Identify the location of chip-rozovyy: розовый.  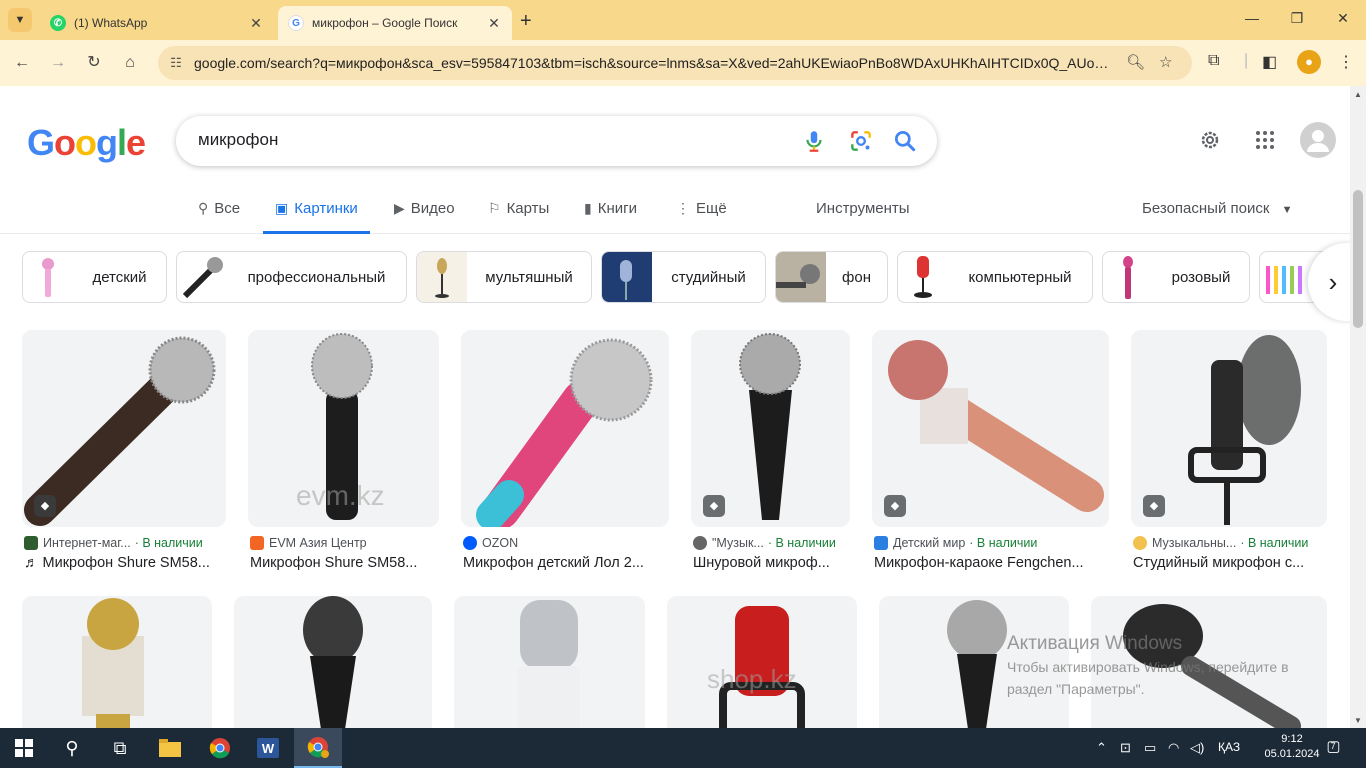
(1176, 277).